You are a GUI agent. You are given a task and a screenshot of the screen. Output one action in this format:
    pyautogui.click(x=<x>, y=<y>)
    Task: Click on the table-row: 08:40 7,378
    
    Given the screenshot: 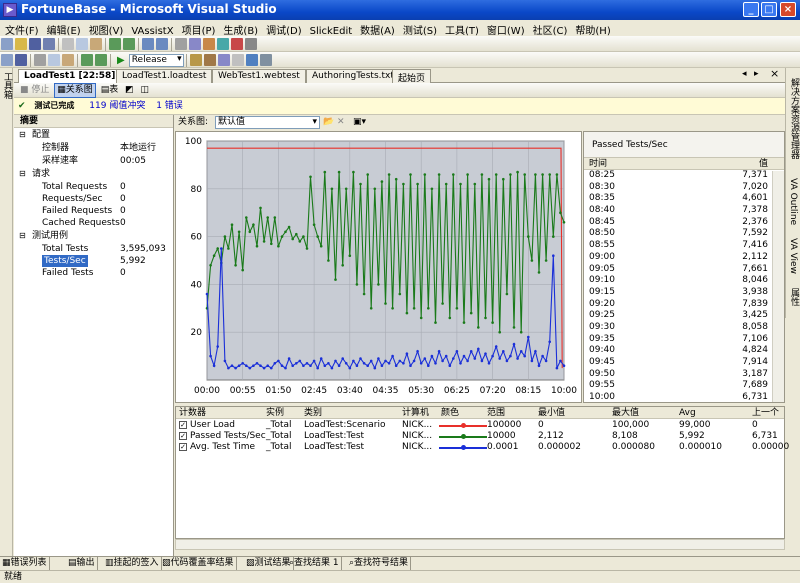 What is the action you would take?
    pyautogui.click(x=684, y=211)
    